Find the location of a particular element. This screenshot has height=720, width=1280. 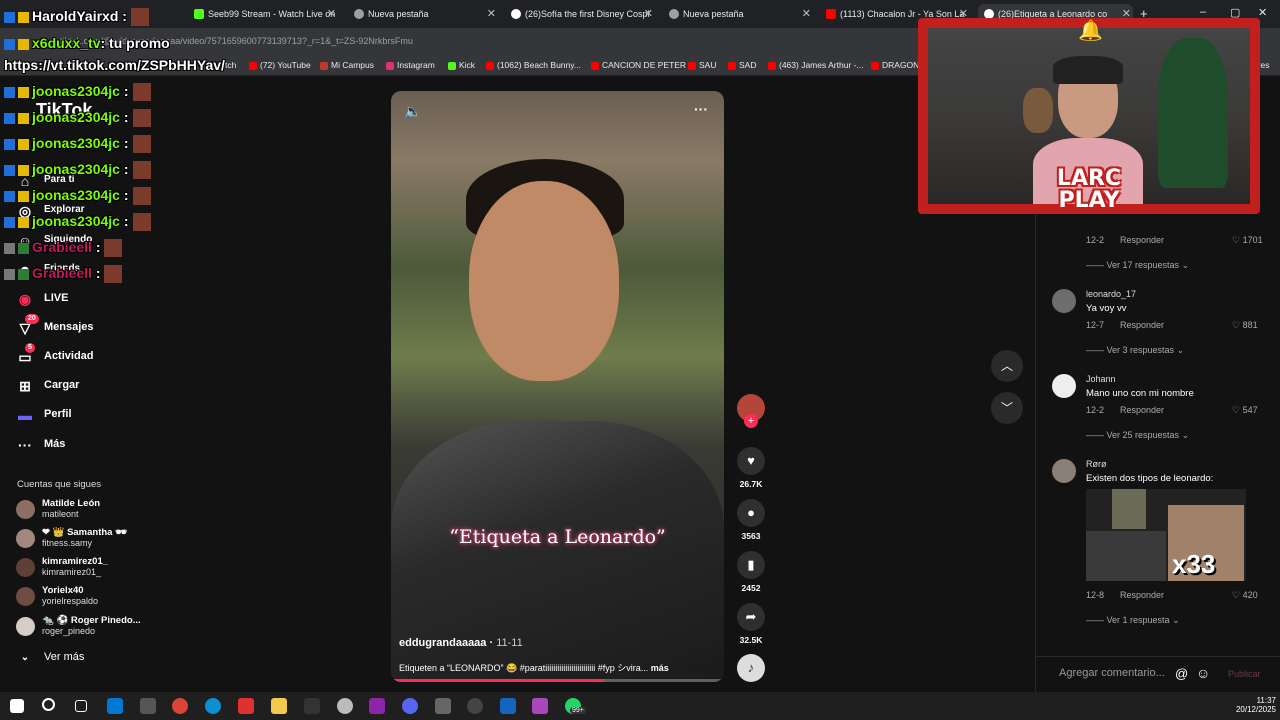

bookmark: SAU is located at coordinates (702, 65).